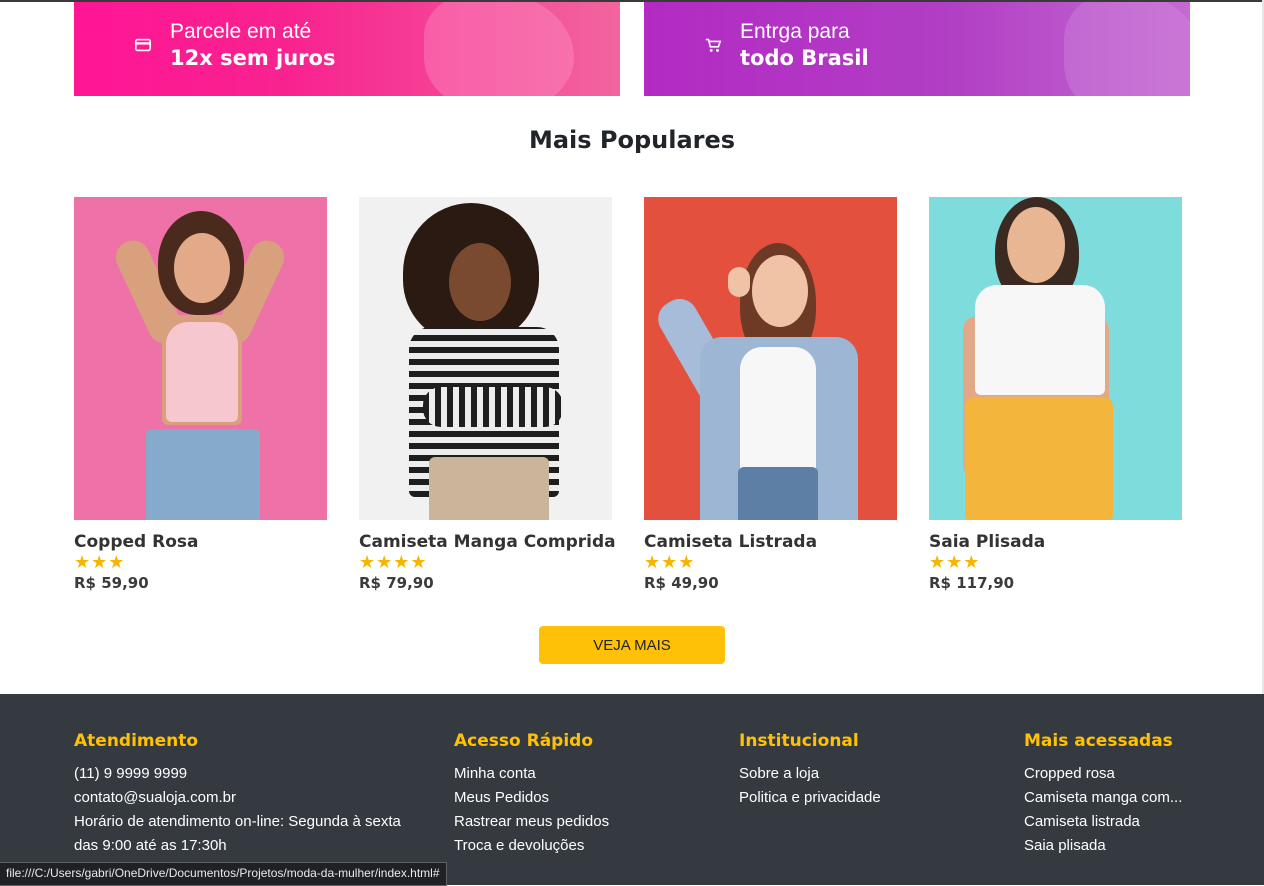  Describe the element at coordinates (347, 49) in the screenshot. I see `installments-banner: Parcele em até 12x sem juros` at that location.